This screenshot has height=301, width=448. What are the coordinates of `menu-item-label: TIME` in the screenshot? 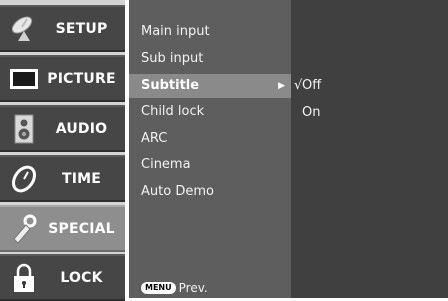 It's located at (81, 178).